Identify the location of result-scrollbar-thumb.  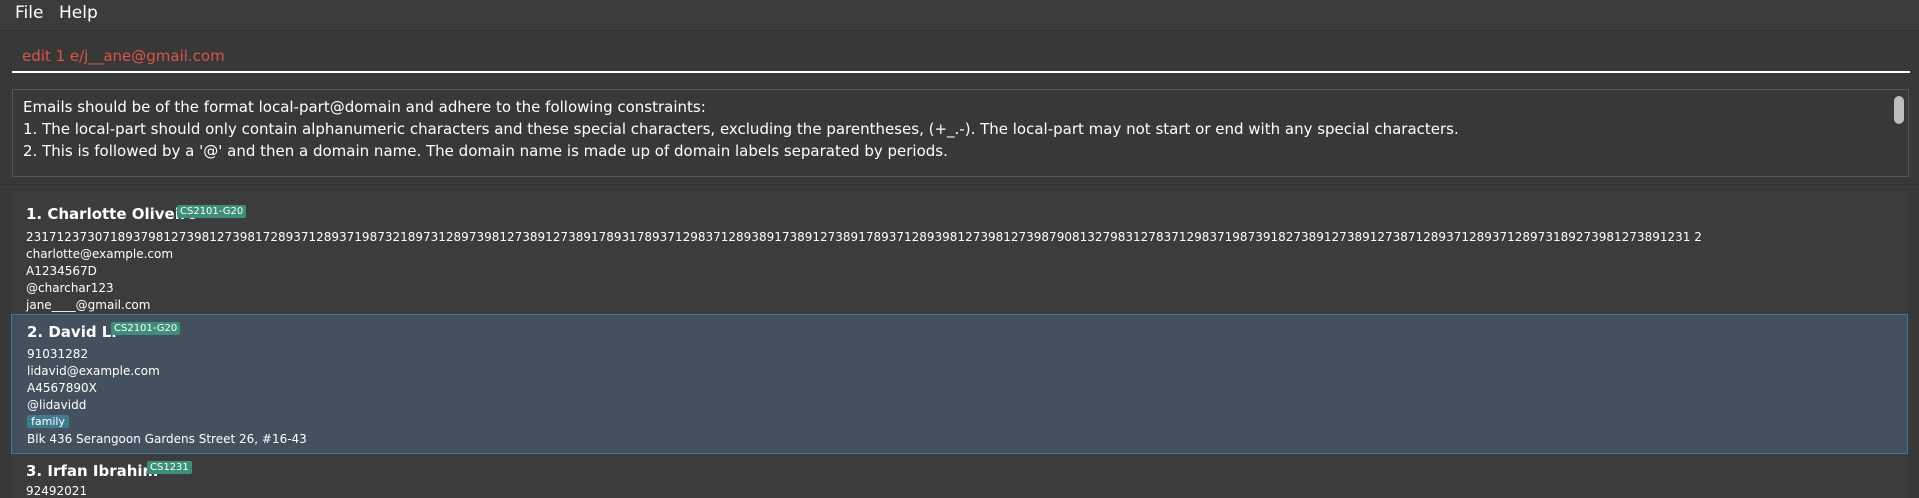
(1899, 110).